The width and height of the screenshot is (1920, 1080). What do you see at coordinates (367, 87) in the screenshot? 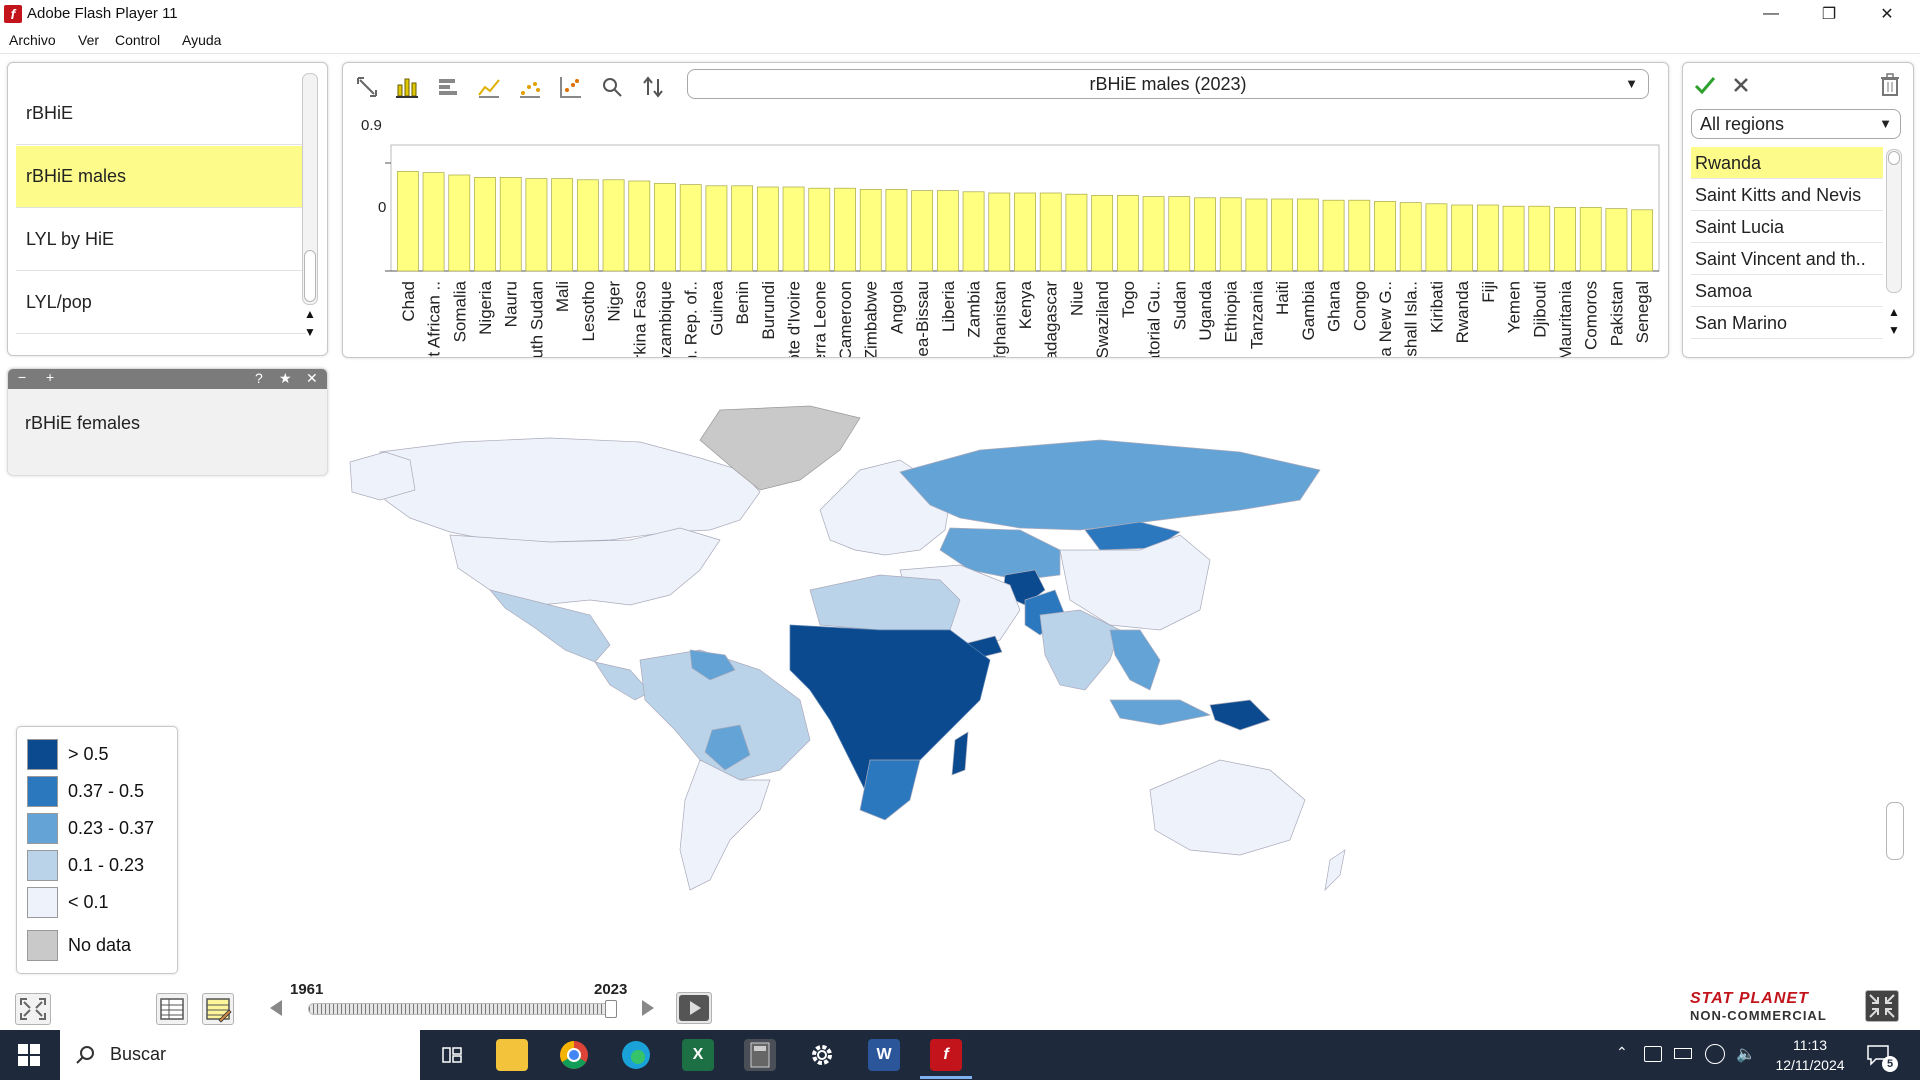
I see `fit-icon` at bounding box center [367, 87].